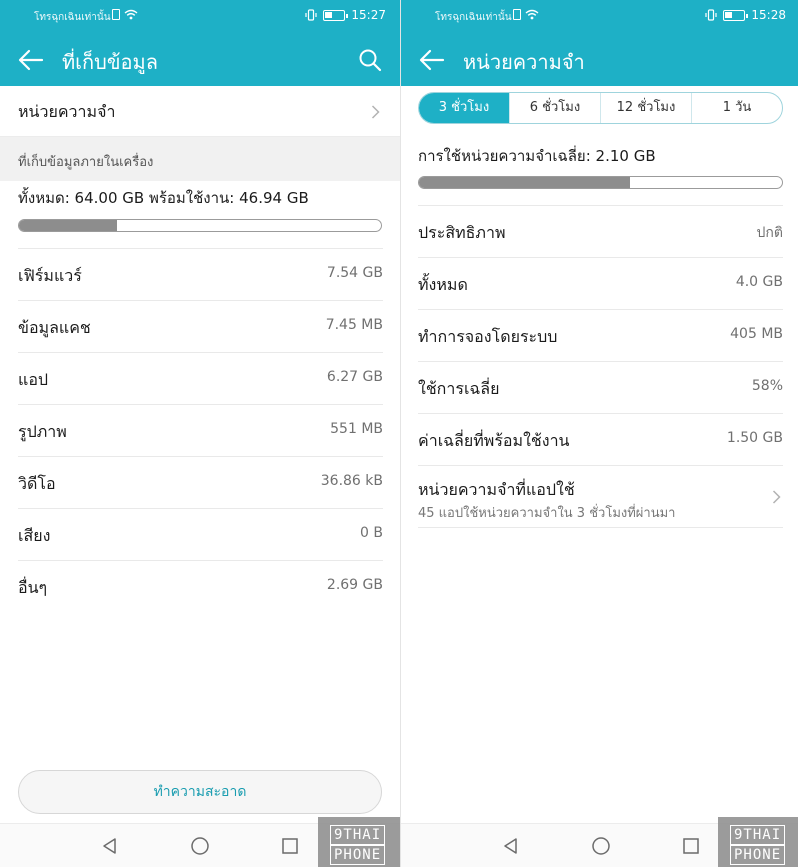 This screenshot has width=798, height=867. Describe the element at coordinates (33, 379) in the screenshot. I see `category-name: แอป` at that location.